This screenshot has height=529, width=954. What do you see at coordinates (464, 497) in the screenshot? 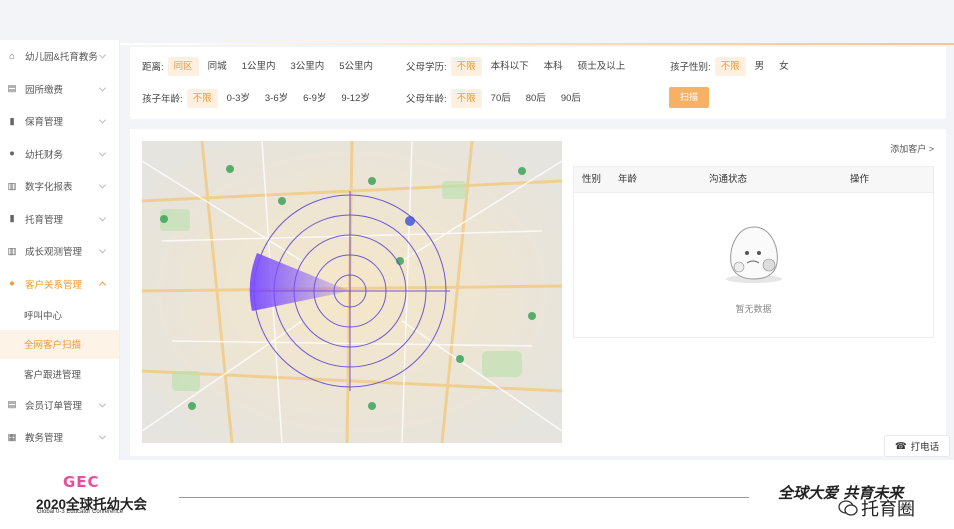
I see `footer-divider` at bounding box center [464, 497].